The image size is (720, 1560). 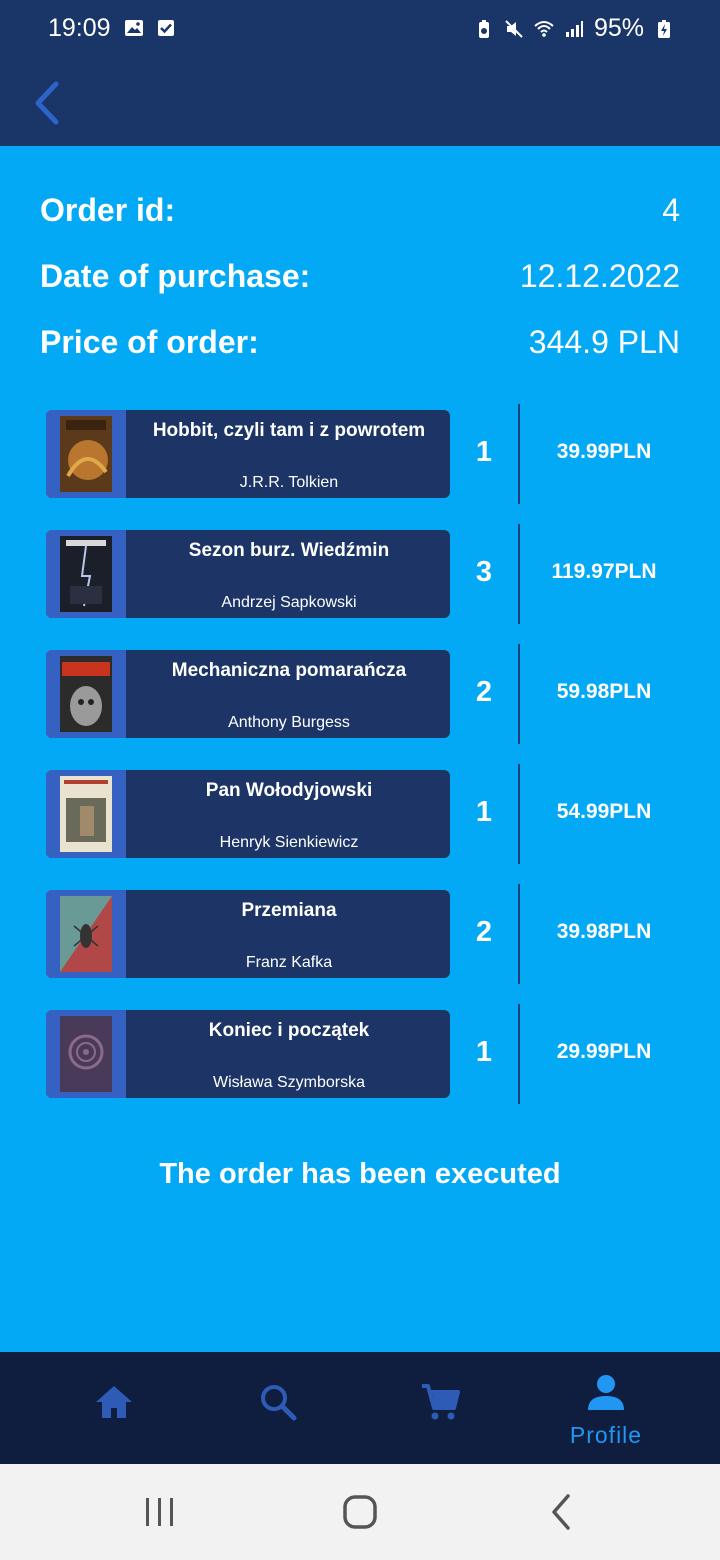 What do you see at coordinates (289, 722) in the screenshot?
I see `book-author: Anthony Burgess` at bounding box center [289, 722].